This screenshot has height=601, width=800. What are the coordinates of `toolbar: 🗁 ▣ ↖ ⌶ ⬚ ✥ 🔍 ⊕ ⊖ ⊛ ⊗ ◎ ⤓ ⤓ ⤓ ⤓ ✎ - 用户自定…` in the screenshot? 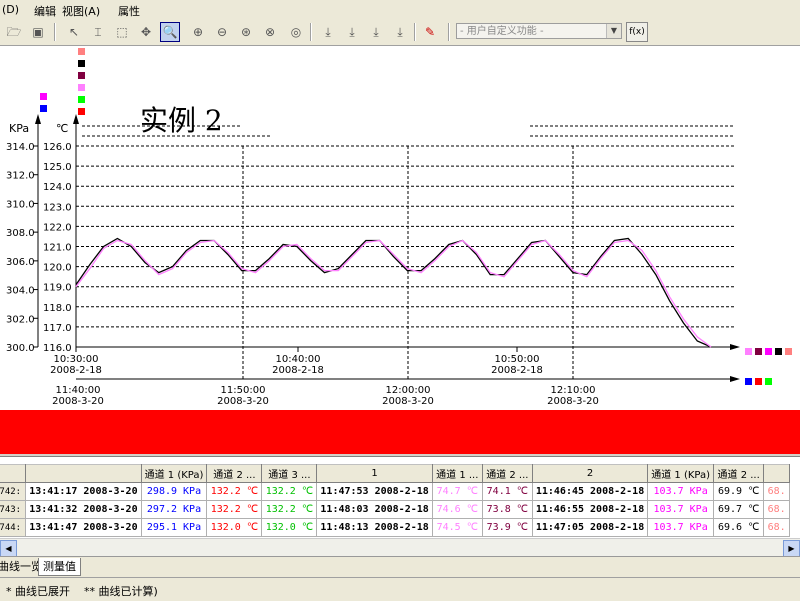 It's located at (400, 32).